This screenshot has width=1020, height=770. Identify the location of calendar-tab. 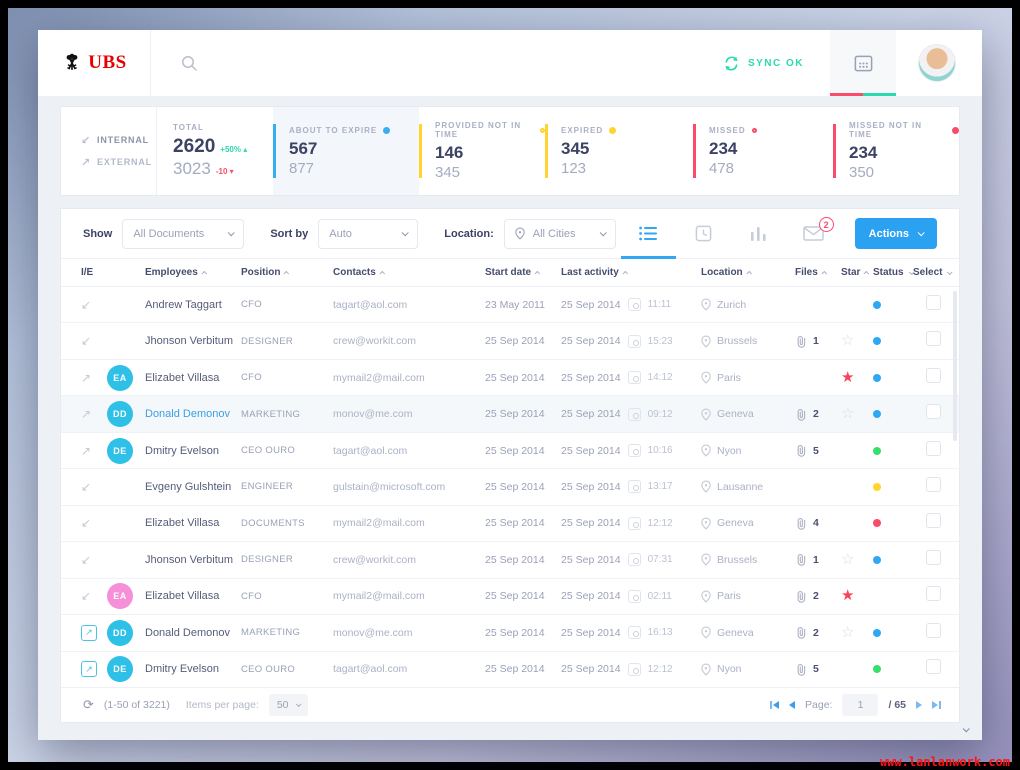
(863, 63).